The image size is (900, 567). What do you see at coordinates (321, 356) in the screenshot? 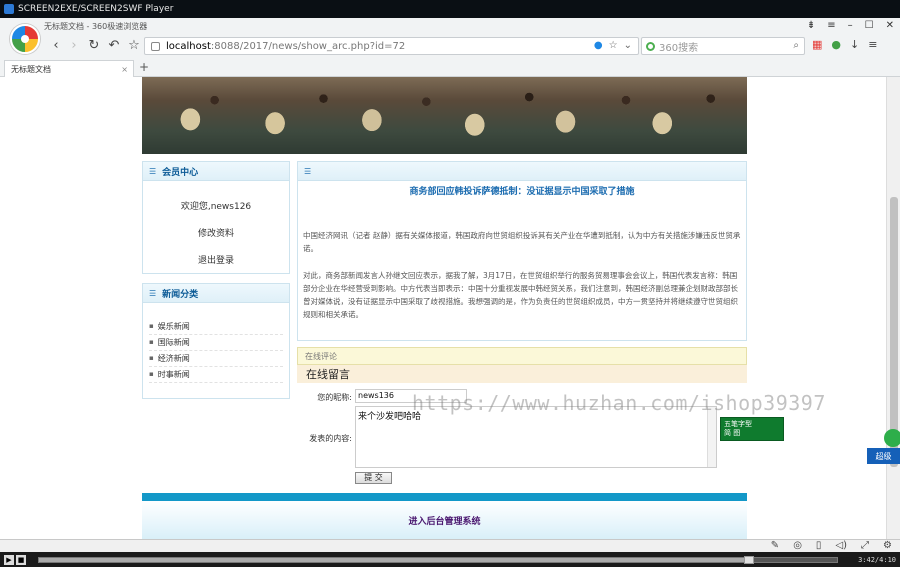
I see `comment-section-label: 在线评论` at bounding box center [321, 356].